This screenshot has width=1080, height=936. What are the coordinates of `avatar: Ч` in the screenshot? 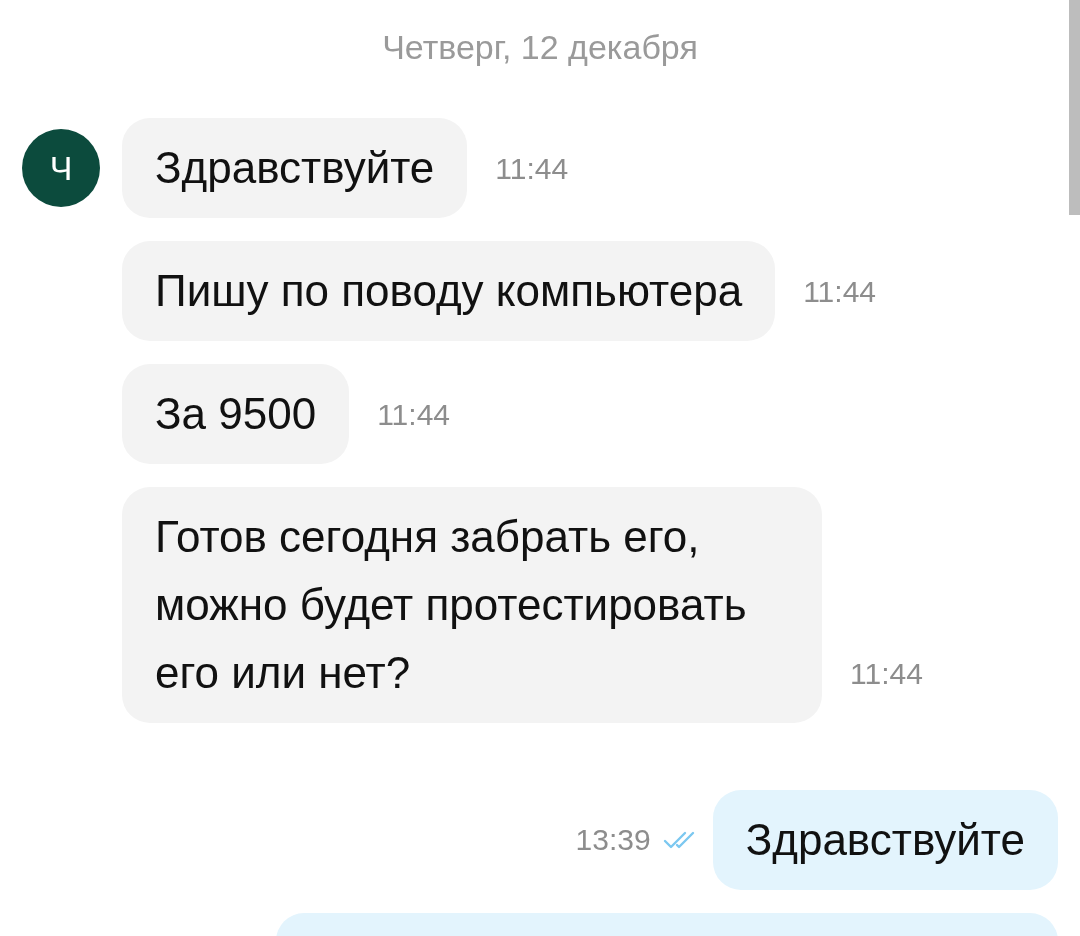 It's located at (61, 168).